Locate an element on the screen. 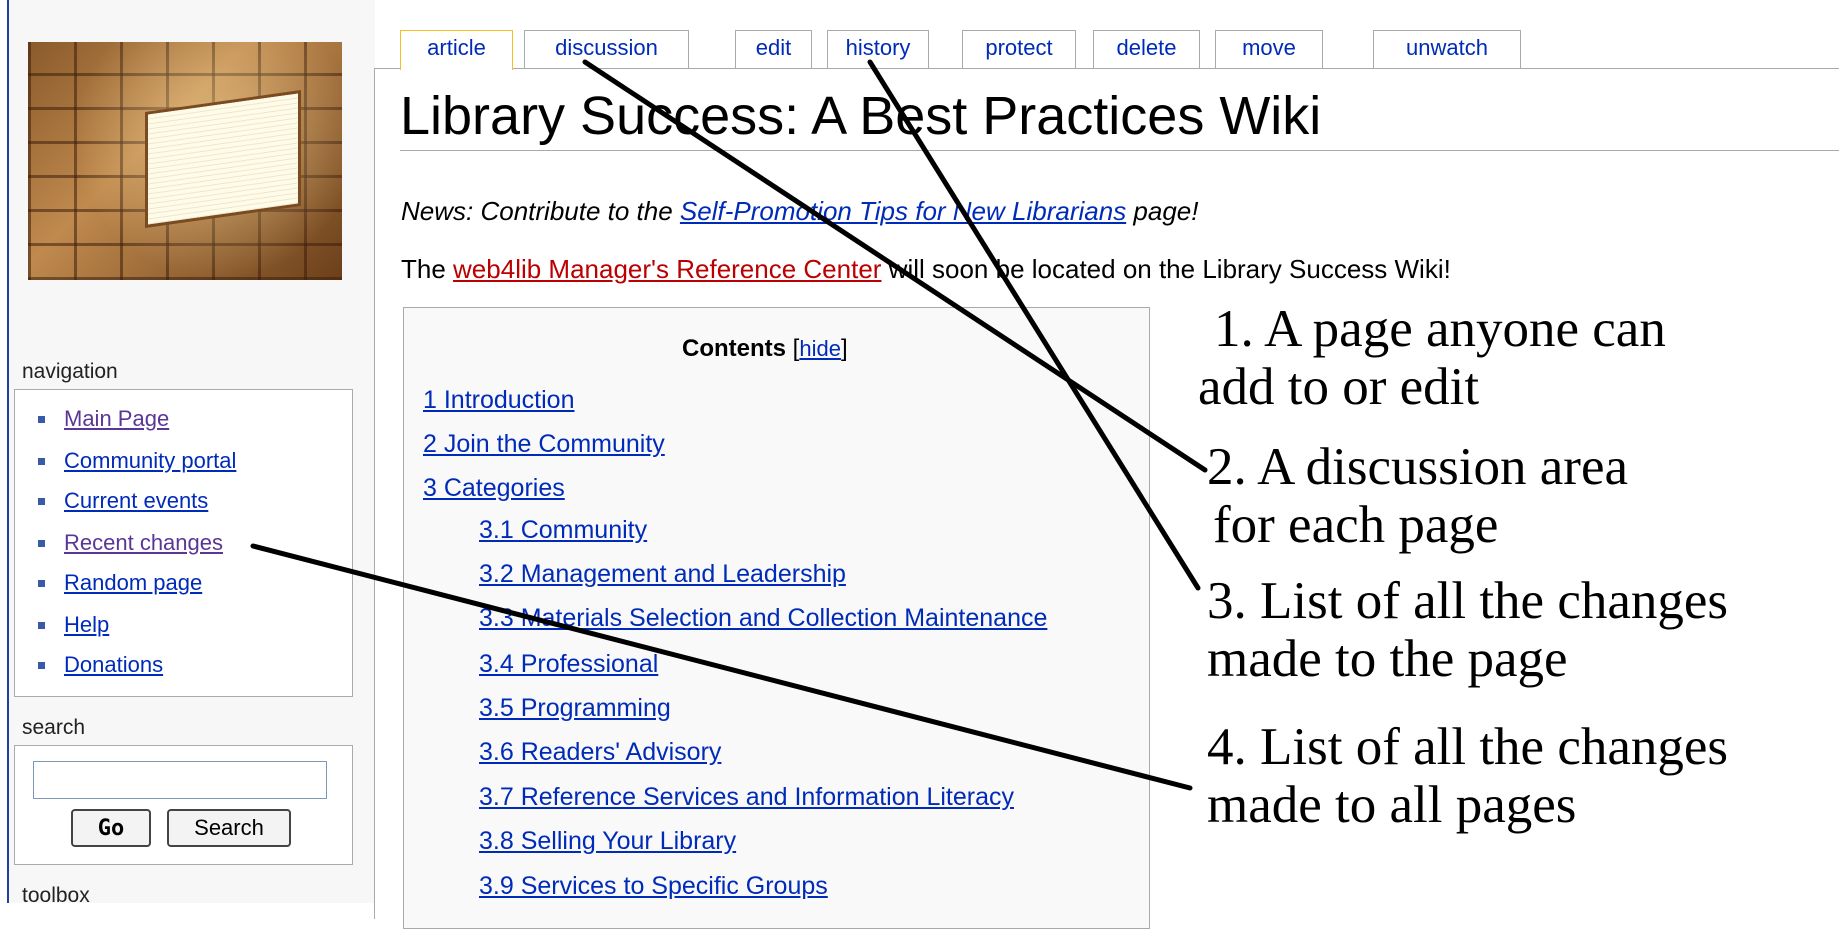 The image size is (1839, 929). toc-heading: Contents is located at coordinates (734, 348).